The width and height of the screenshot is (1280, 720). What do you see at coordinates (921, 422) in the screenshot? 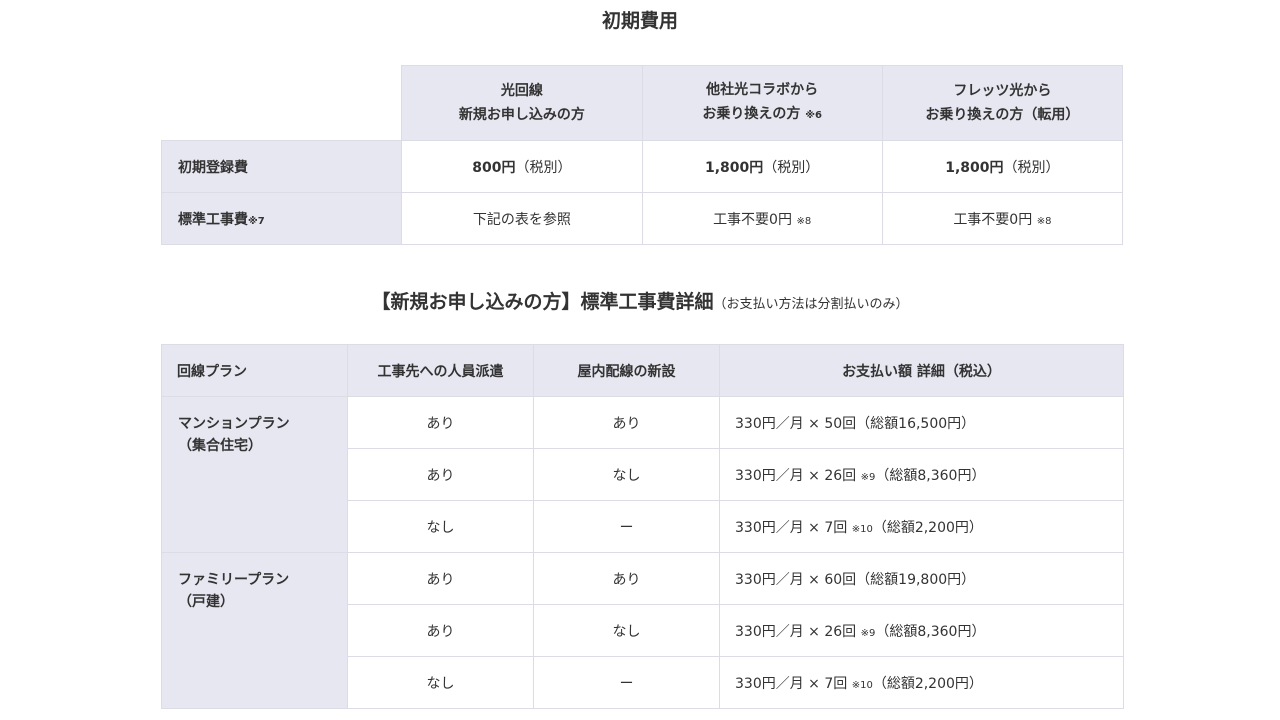
I see `cell-payment: 330円／月 × 50回（総額16,500円）` at bounding box center [921, 422].